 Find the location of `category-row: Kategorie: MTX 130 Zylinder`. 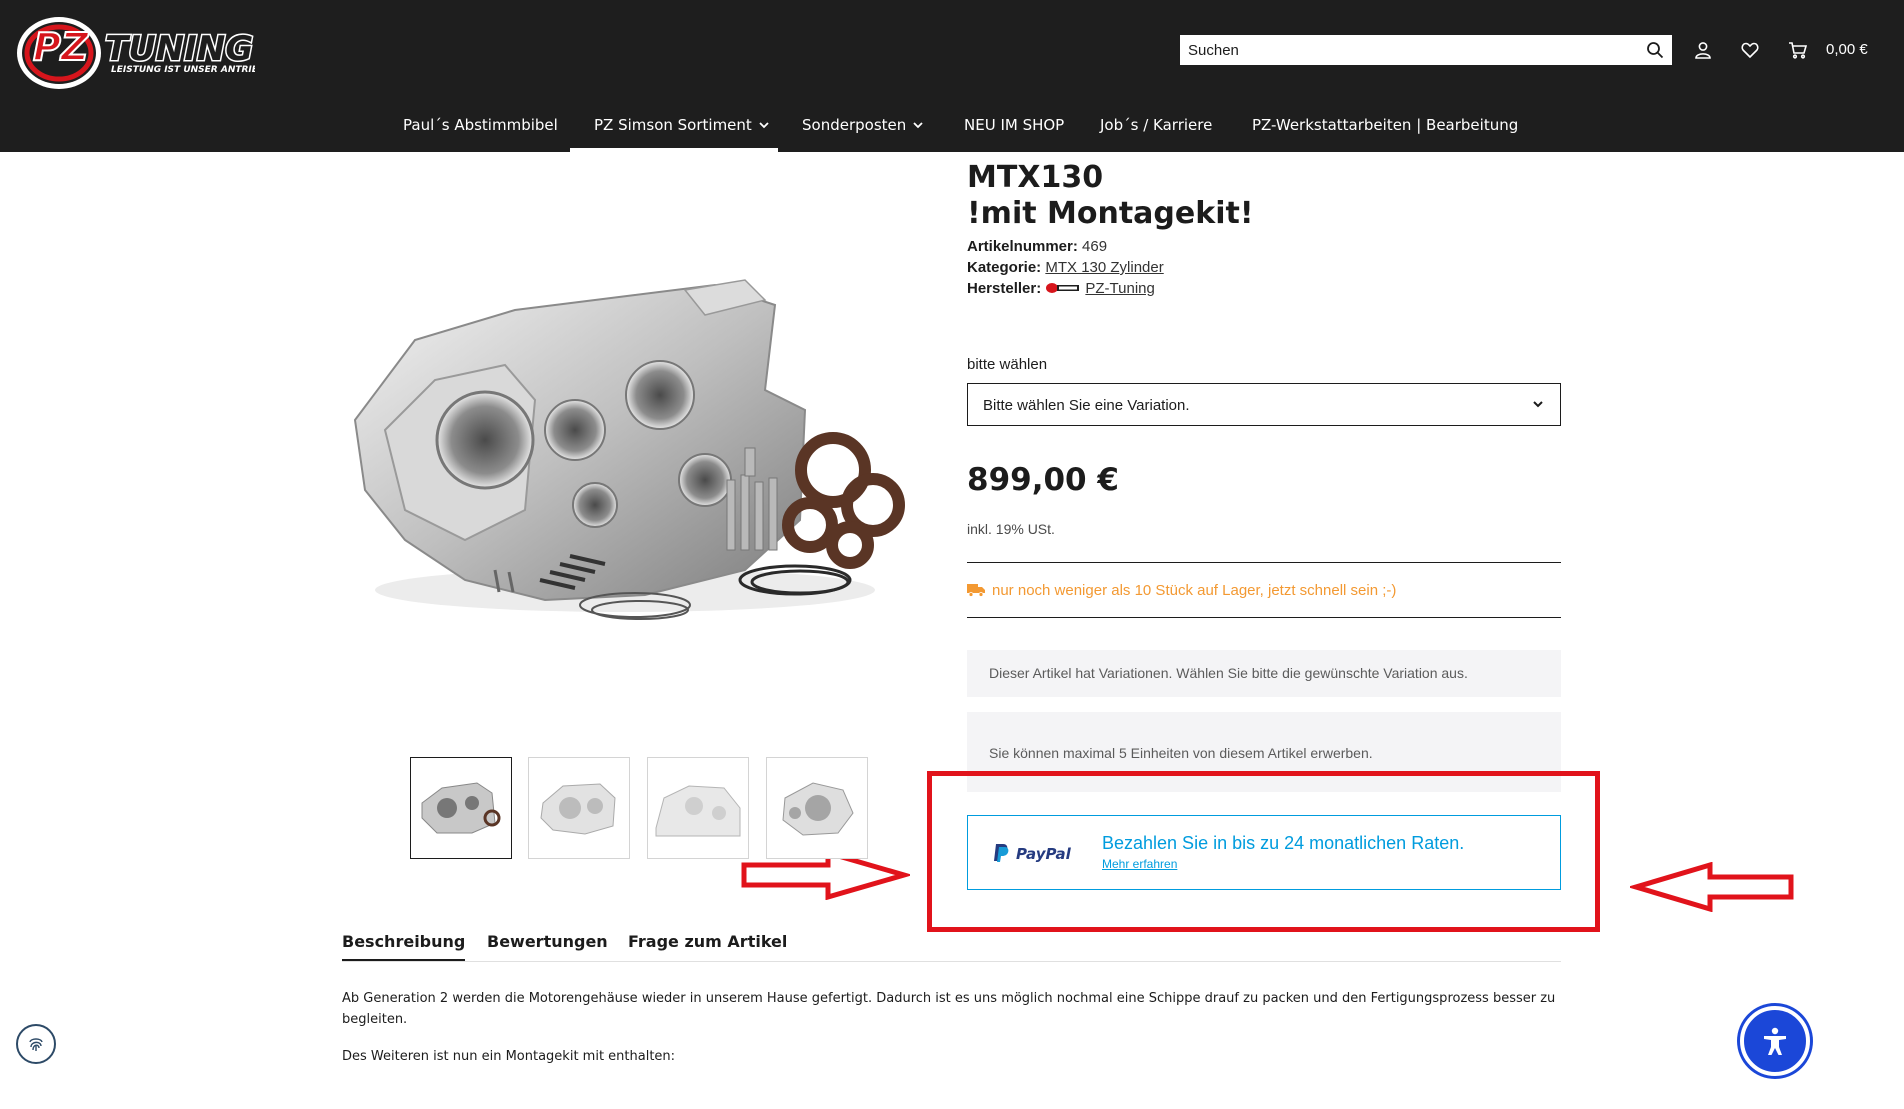

category-row: Kategorie: MTX 130 Zylinder is located at coordinates (1065, 267).